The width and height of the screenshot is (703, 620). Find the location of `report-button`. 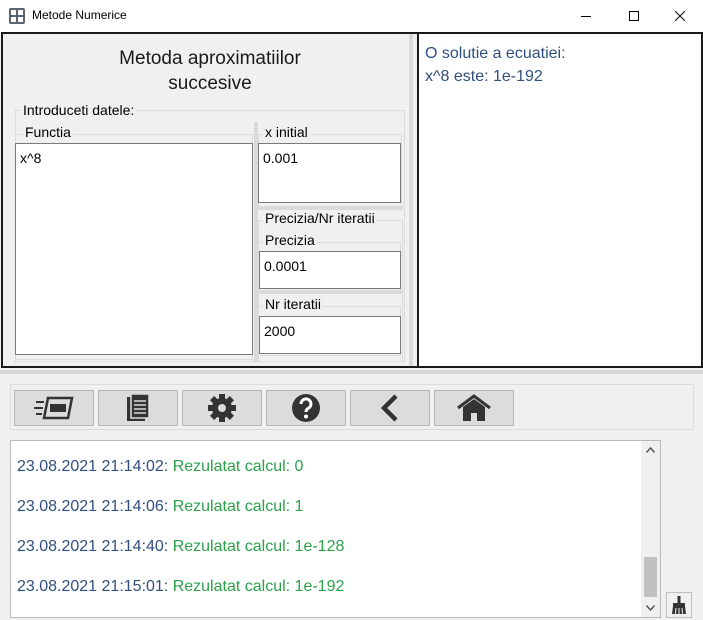

report-button is located at coordinates (138, 408).